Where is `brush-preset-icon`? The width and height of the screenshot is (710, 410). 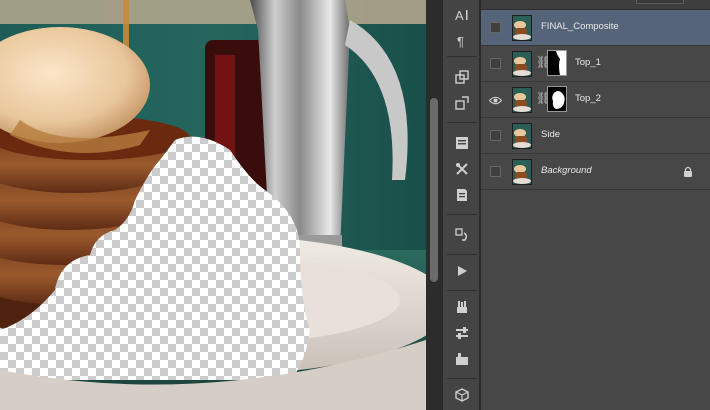
brush-preset-icon is located at coordinates (462, 103).